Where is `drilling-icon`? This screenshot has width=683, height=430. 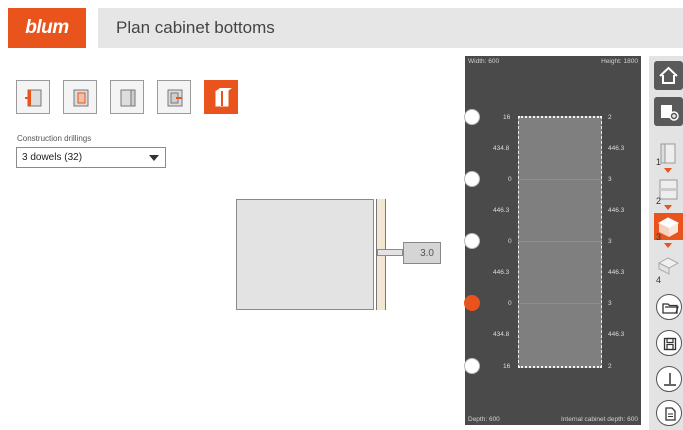 drilling-icon is located at coordinates (670, 379).